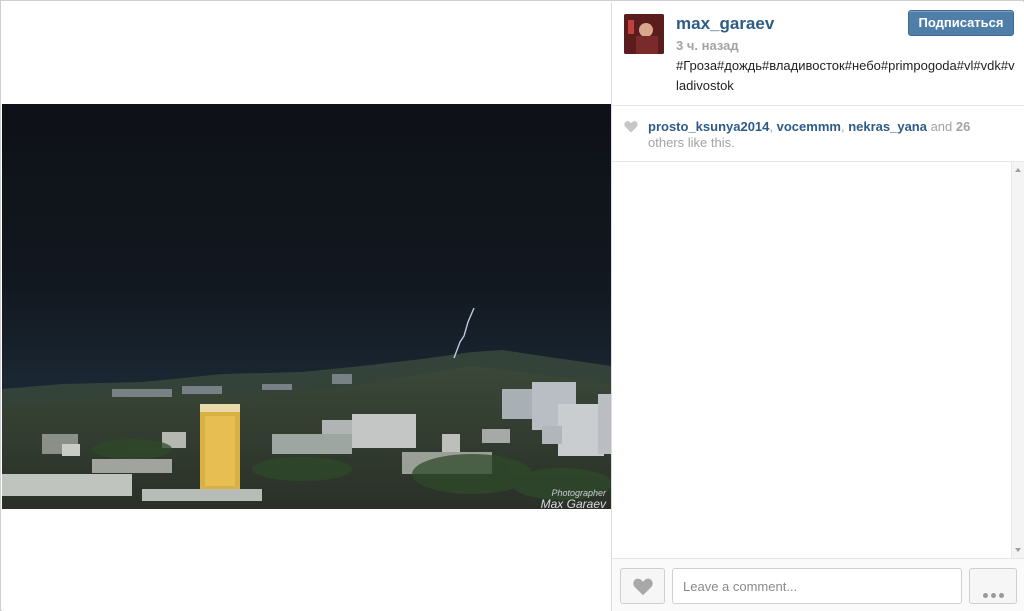 The width and height of the screenshot is (1024, 611). I want to click on likes-and-text: and, so click(941, 126).